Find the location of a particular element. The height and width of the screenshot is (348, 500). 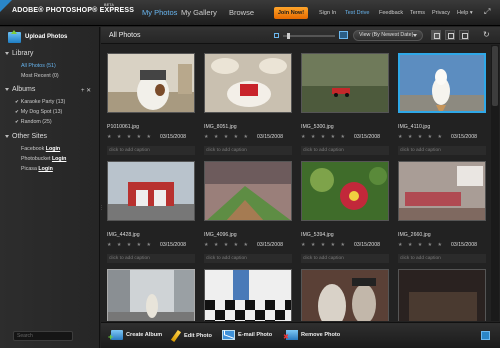

street-photo-image is located at coordinates (151, 295).